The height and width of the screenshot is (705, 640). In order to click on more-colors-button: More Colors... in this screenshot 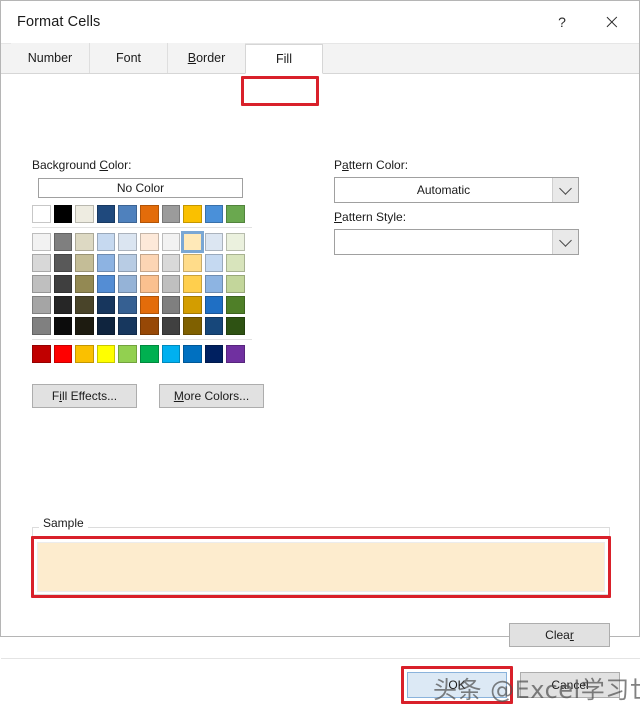, I will do `click(211, 396)`.